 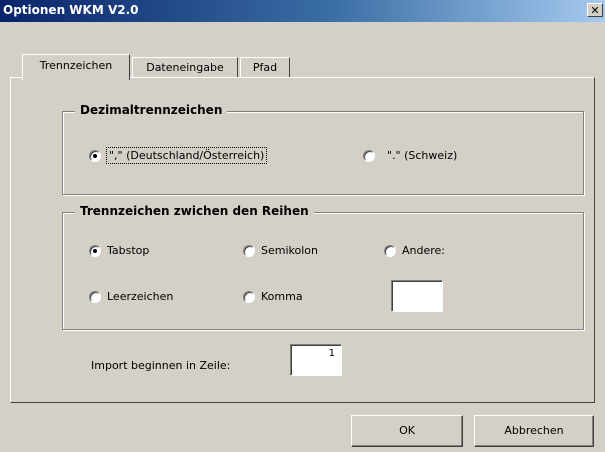 I want to click on close-icon: ✕, so click(x=595, y=10).